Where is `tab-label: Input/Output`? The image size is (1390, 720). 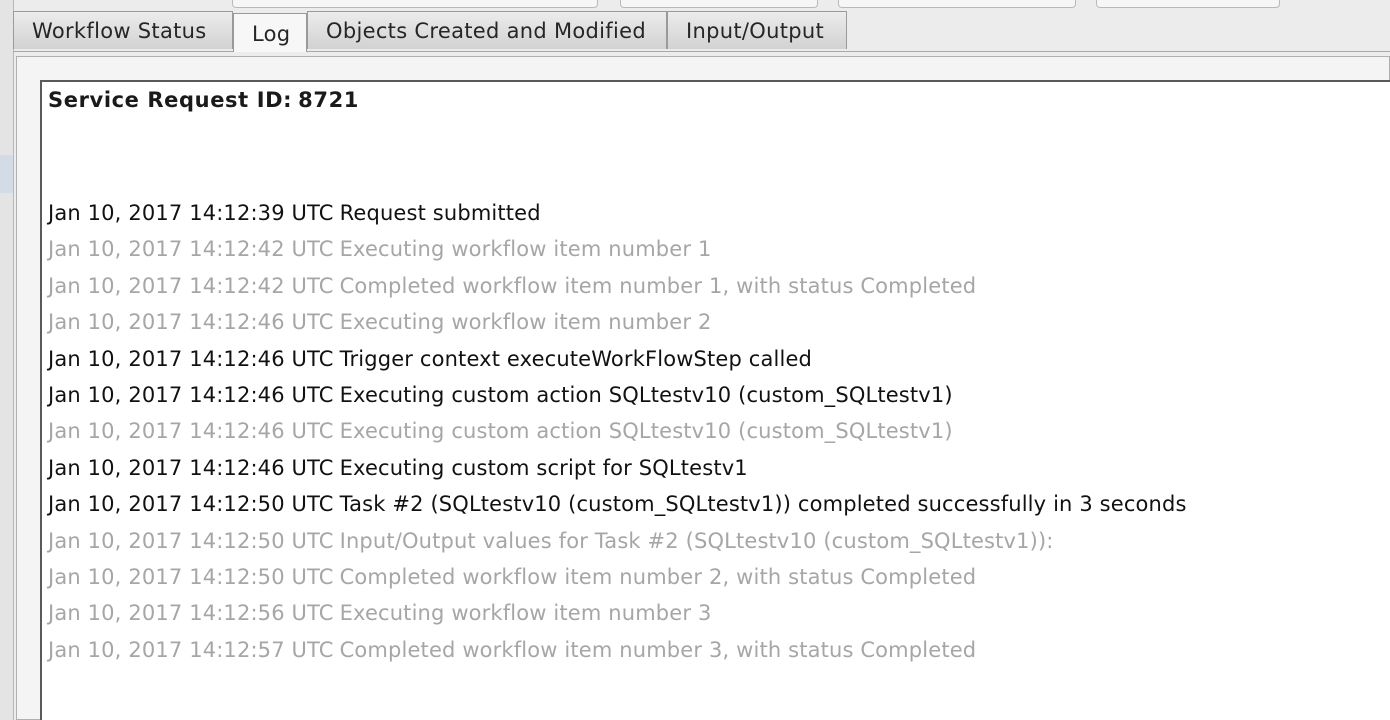 tab-label: Input/Output is located at coordinates (755, 31).